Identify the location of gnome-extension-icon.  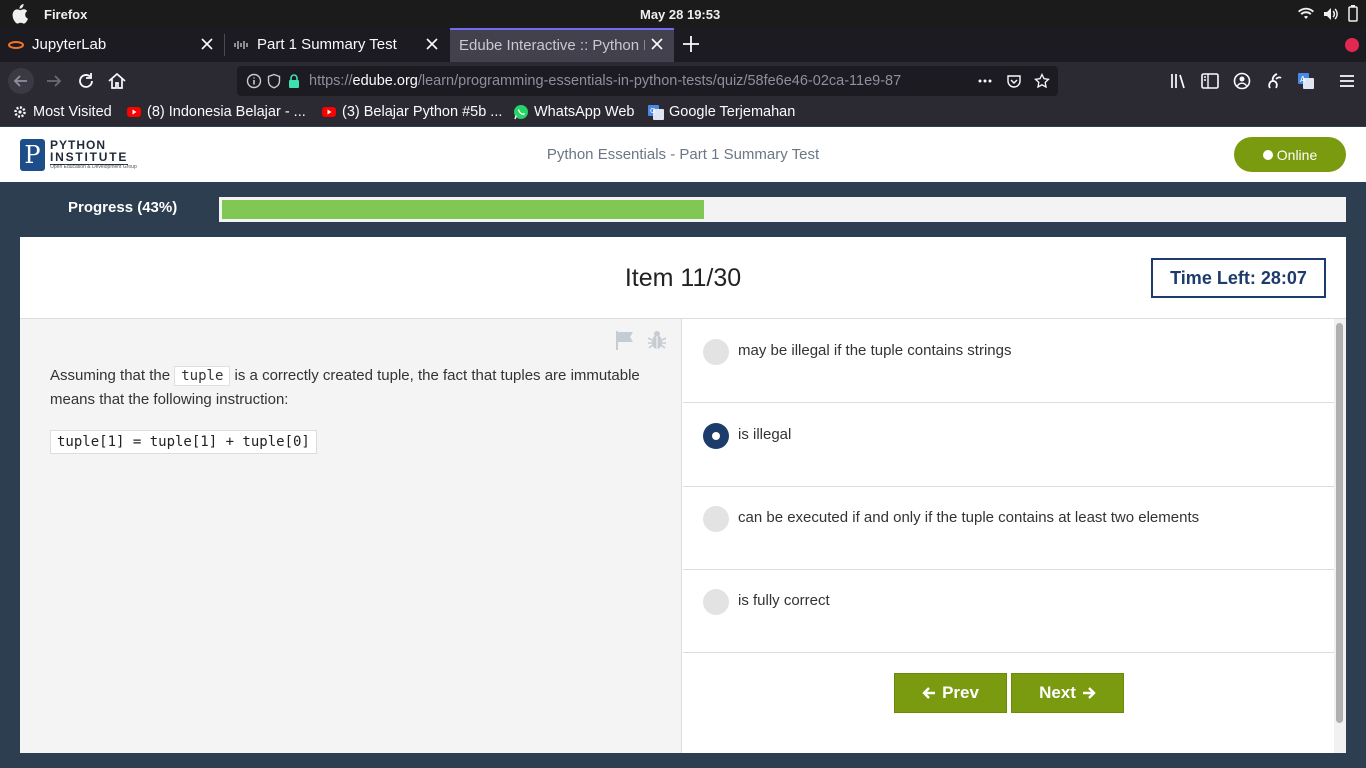
(1274, 81).